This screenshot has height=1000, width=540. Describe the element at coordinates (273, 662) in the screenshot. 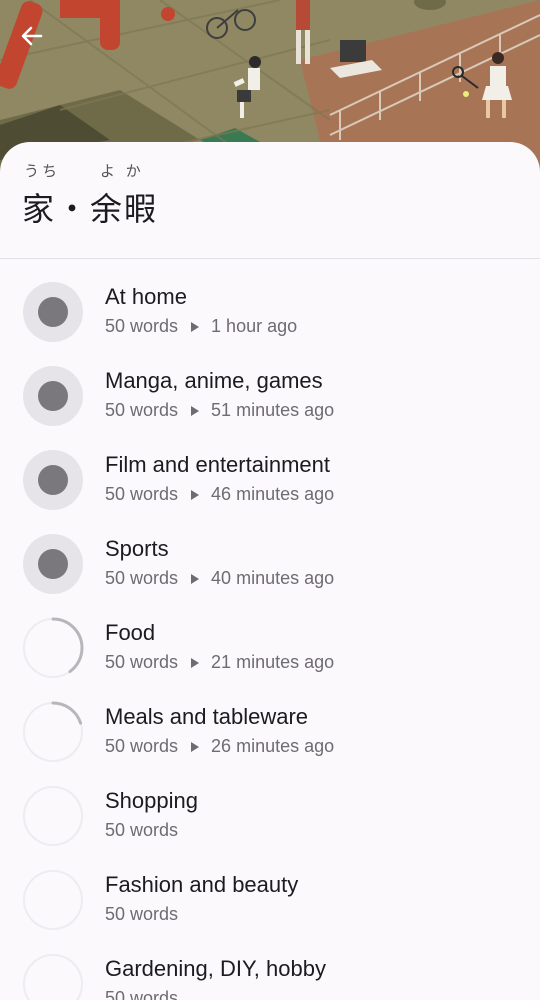

I see `last-studied-time: 21 minutes ago` at that location.